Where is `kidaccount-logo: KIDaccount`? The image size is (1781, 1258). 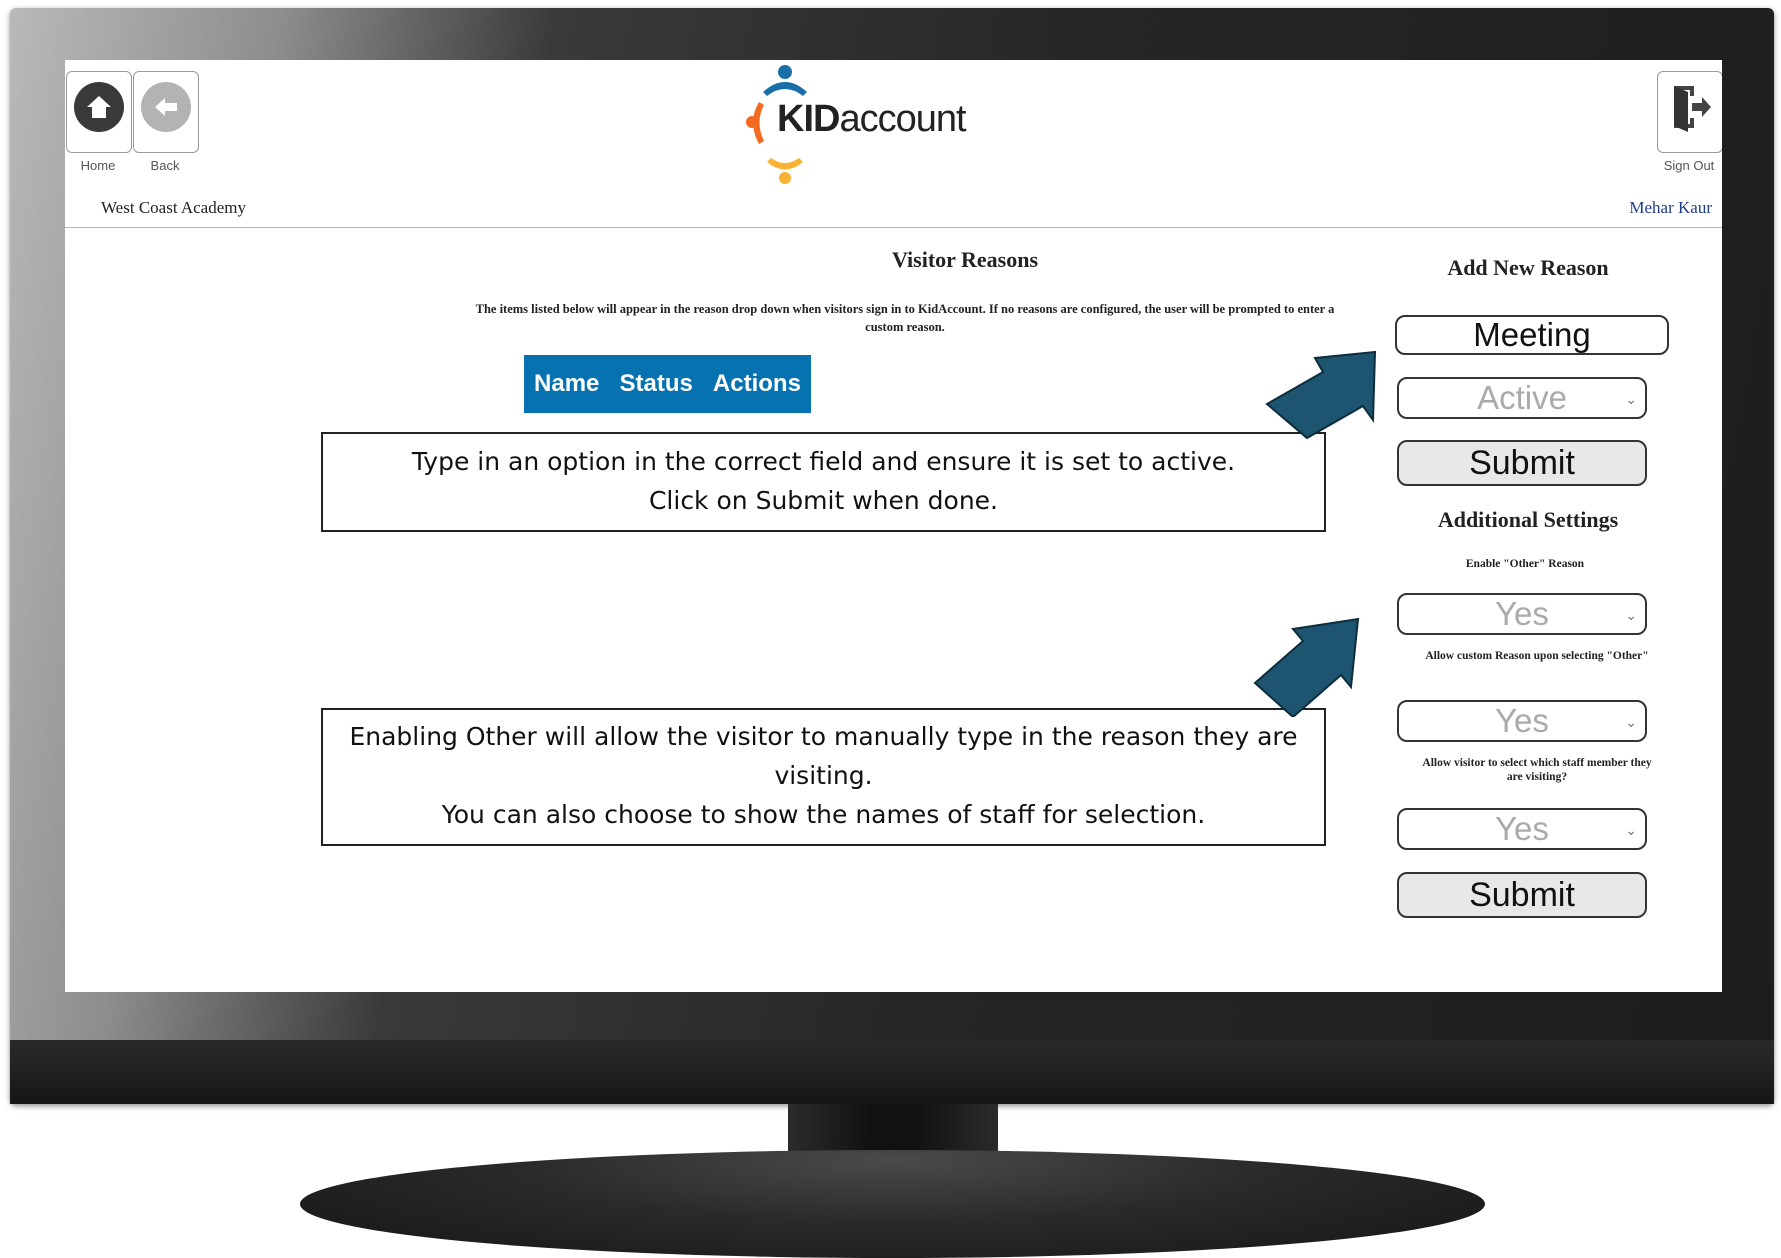
kidaccount-logo: KIDaccount is located at coordinates (860, 127).